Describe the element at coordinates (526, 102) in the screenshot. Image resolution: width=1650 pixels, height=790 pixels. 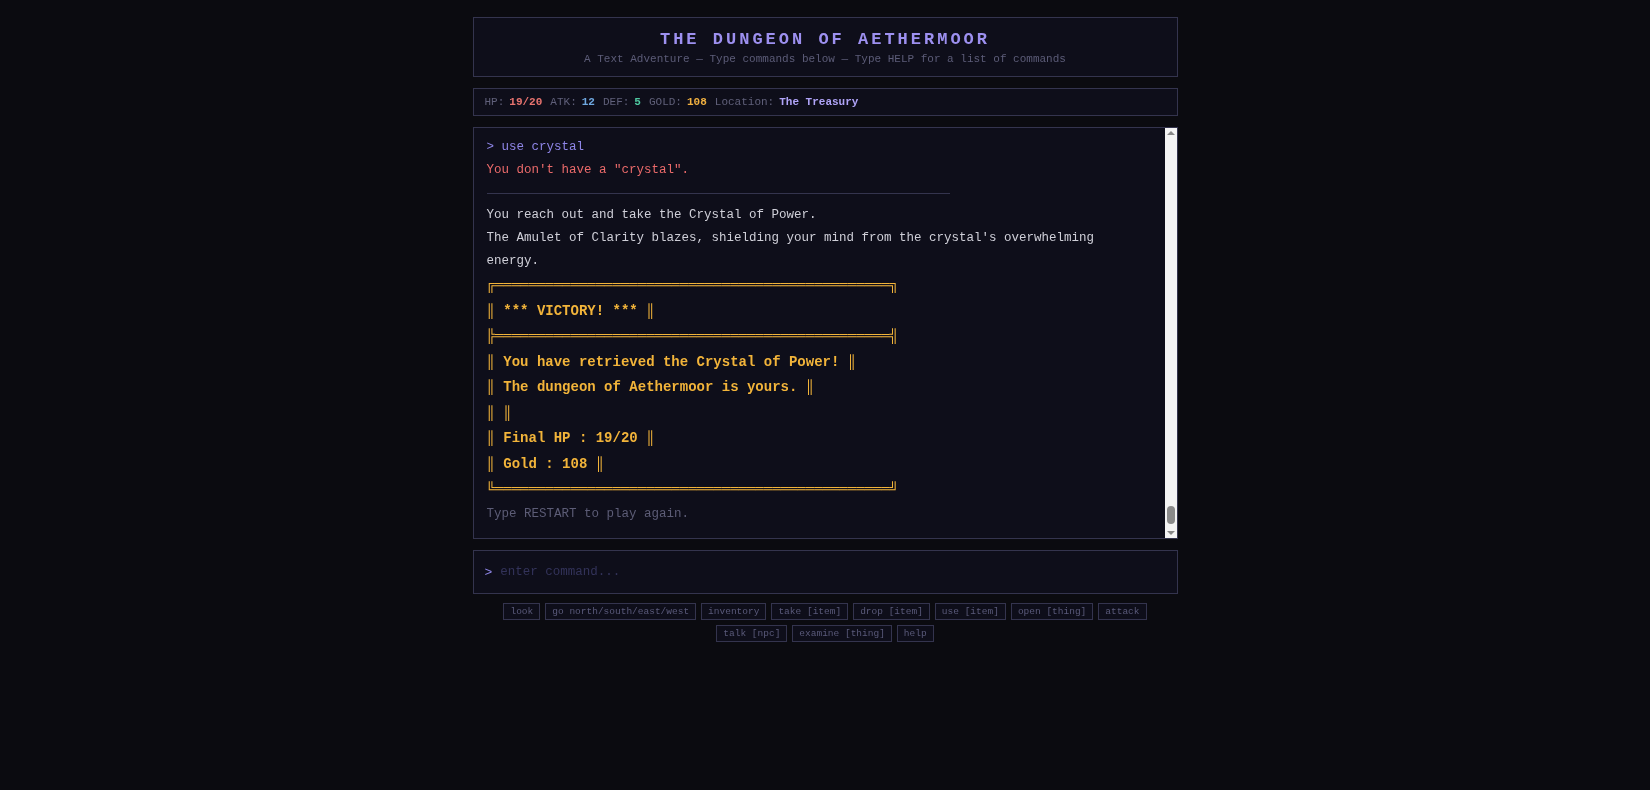
I see `stat-value: 19/20` at that location.